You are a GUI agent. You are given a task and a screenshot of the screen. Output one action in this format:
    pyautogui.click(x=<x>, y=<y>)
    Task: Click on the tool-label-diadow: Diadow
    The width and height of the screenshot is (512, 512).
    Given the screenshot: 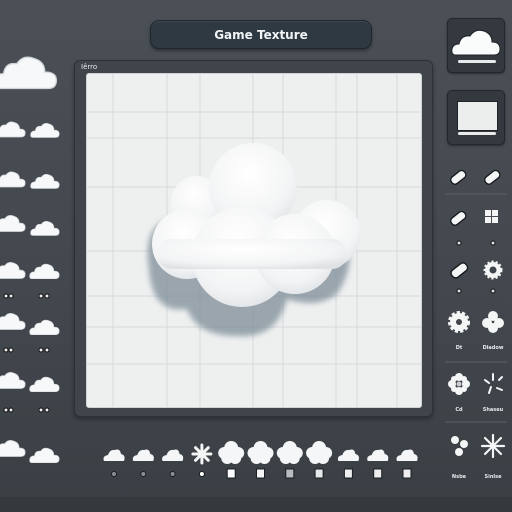 What is the action you would take?
    pyautogui.click(x=493, y=348)
    